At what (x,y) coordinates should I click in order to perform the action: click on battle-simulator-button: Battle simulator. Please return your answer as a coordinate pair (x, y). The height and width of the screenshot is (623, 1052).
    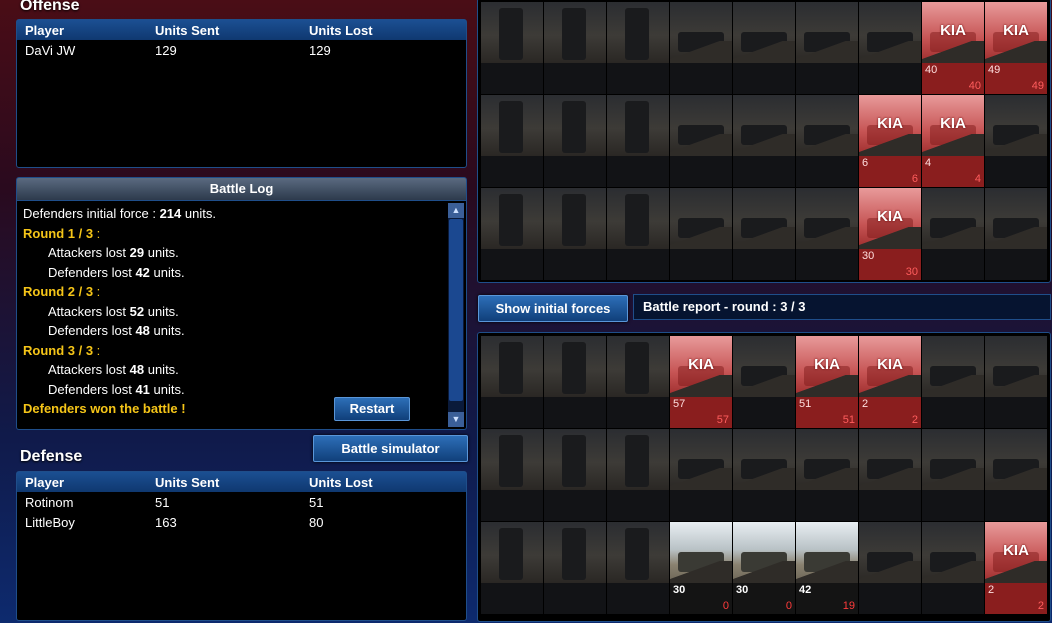
    Looking at the image, I should click on (390, 448).